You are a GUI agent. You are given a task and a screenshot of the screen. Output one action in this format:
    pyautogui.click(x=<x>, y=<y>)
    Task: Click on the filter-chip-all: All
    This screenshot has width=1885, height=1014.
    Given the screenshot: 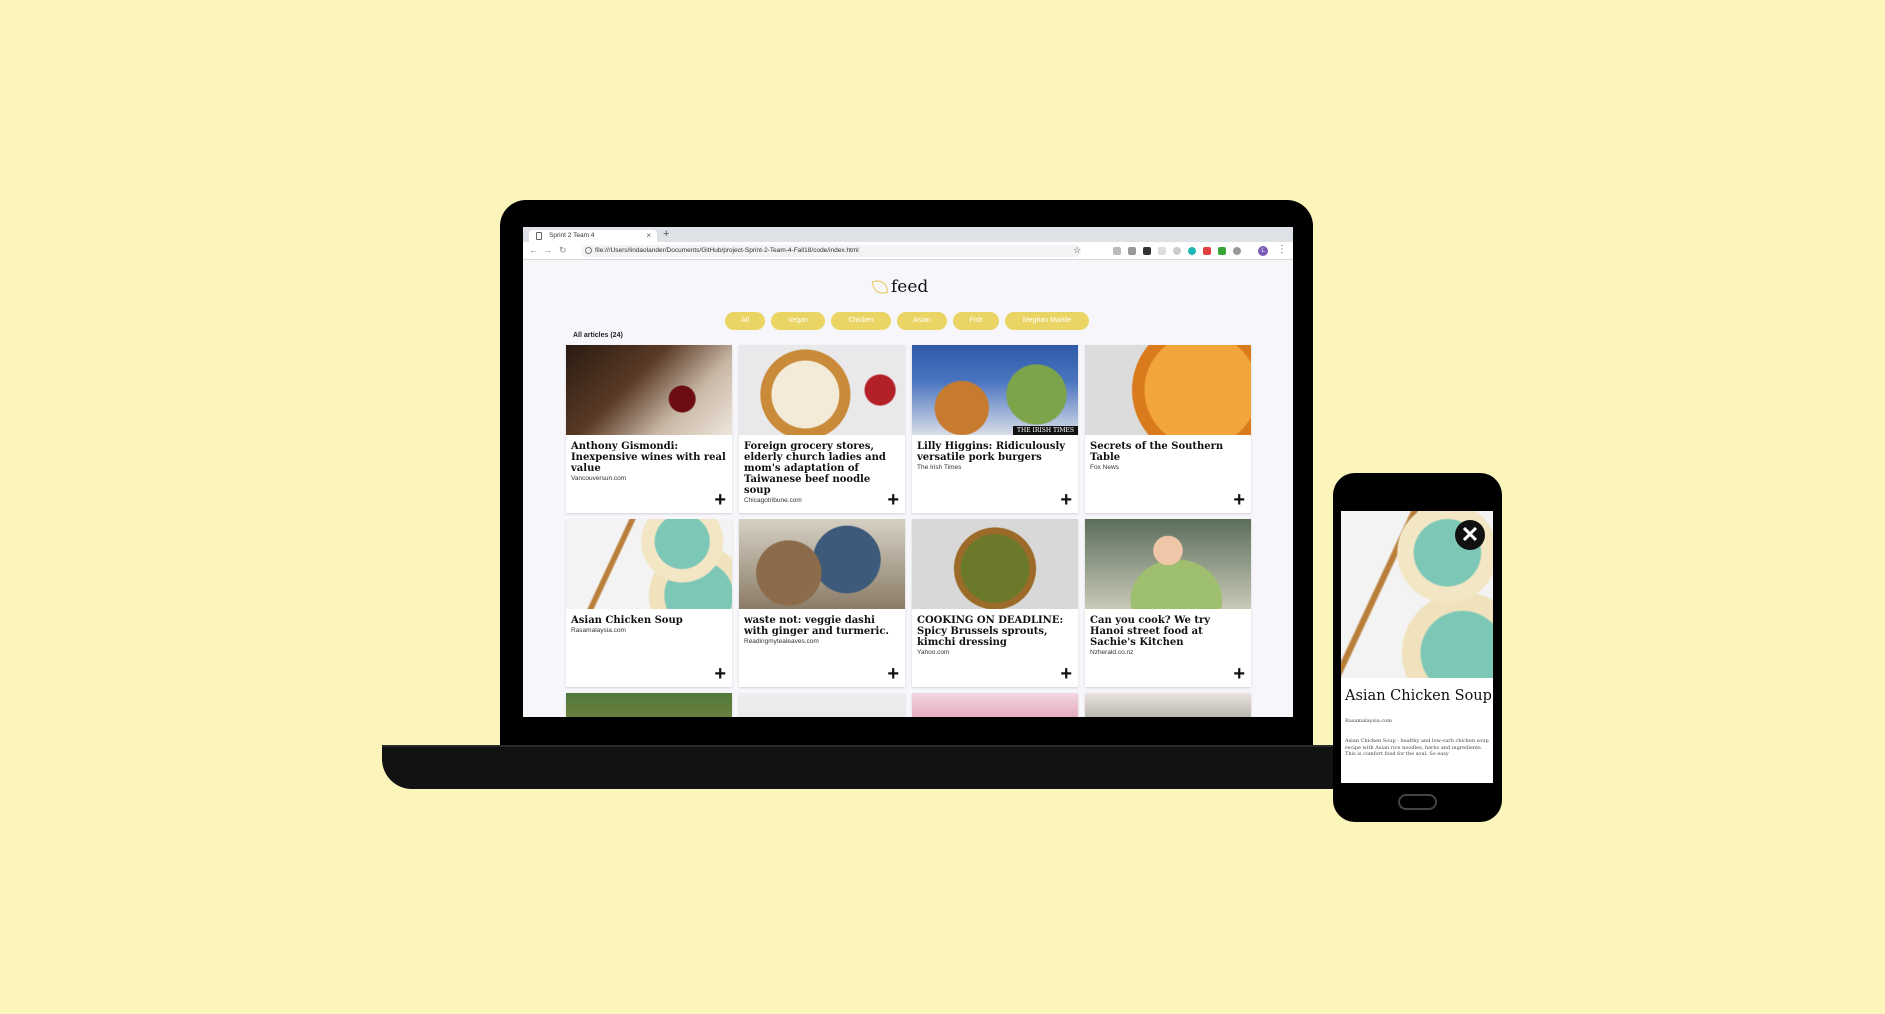 What is the action you would take?
    pyautogui.click(x=745, y=321)
    